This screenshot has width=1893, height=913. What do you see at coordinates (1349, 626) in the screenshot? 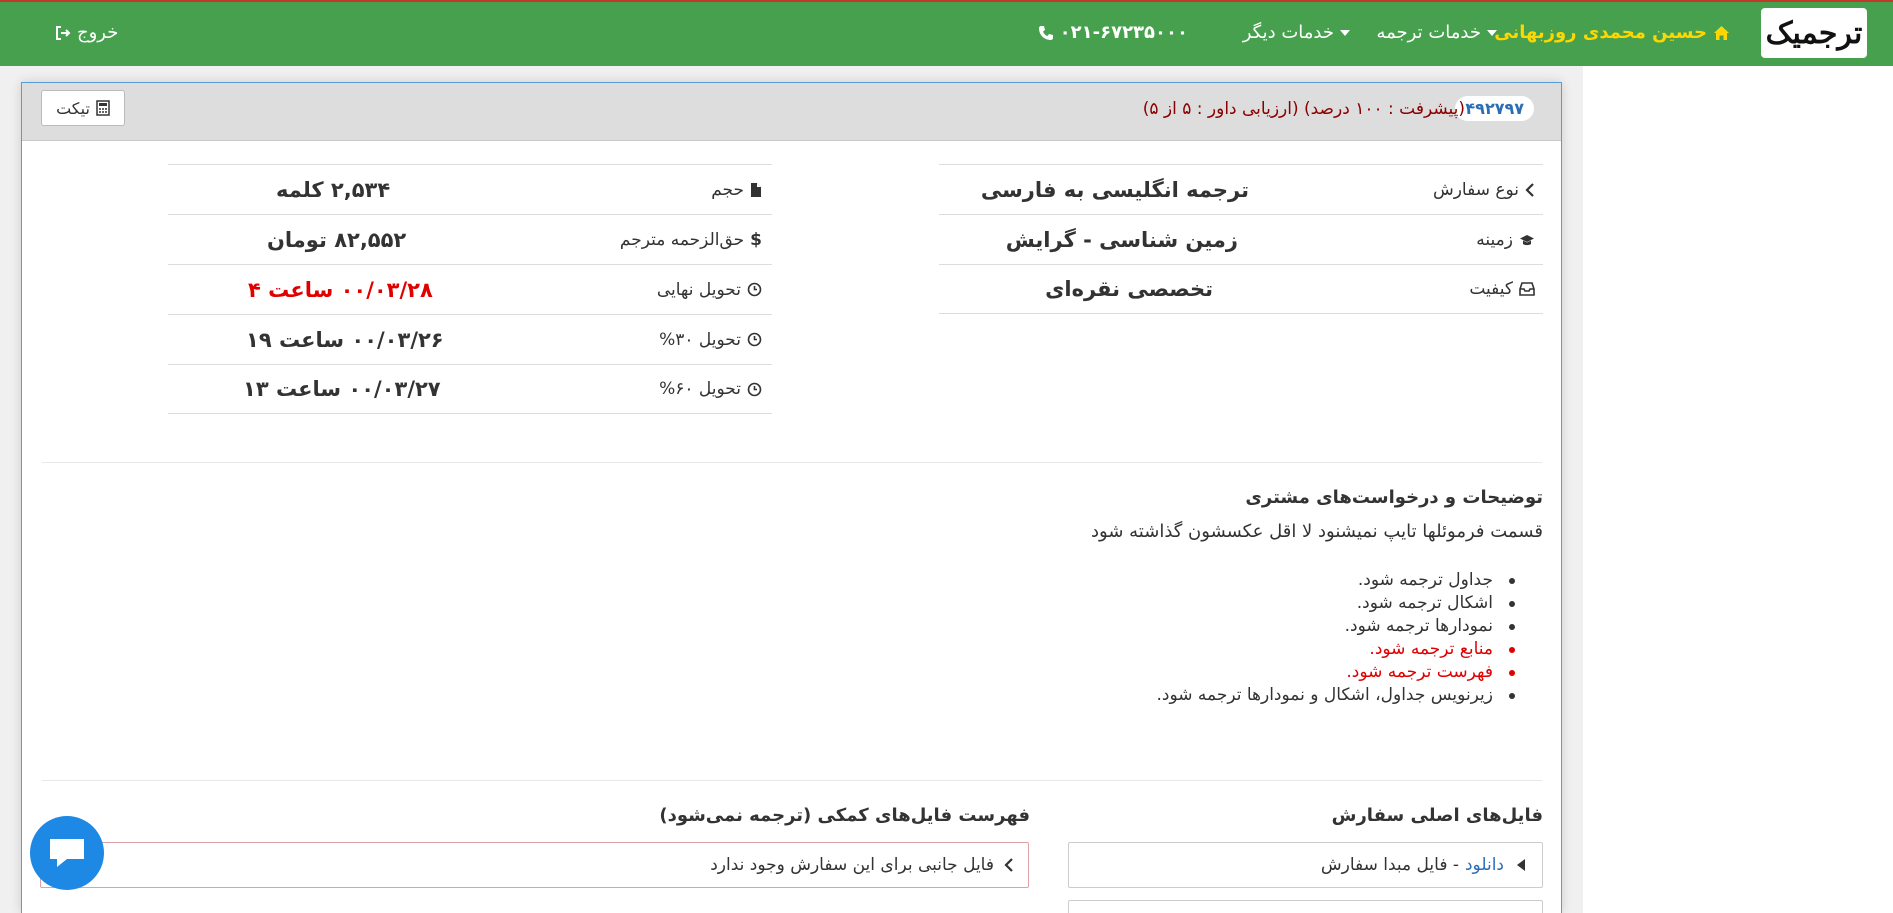
I see `list-item: نمودارها ترجمه شود.` at bounding box center [1349, 626].